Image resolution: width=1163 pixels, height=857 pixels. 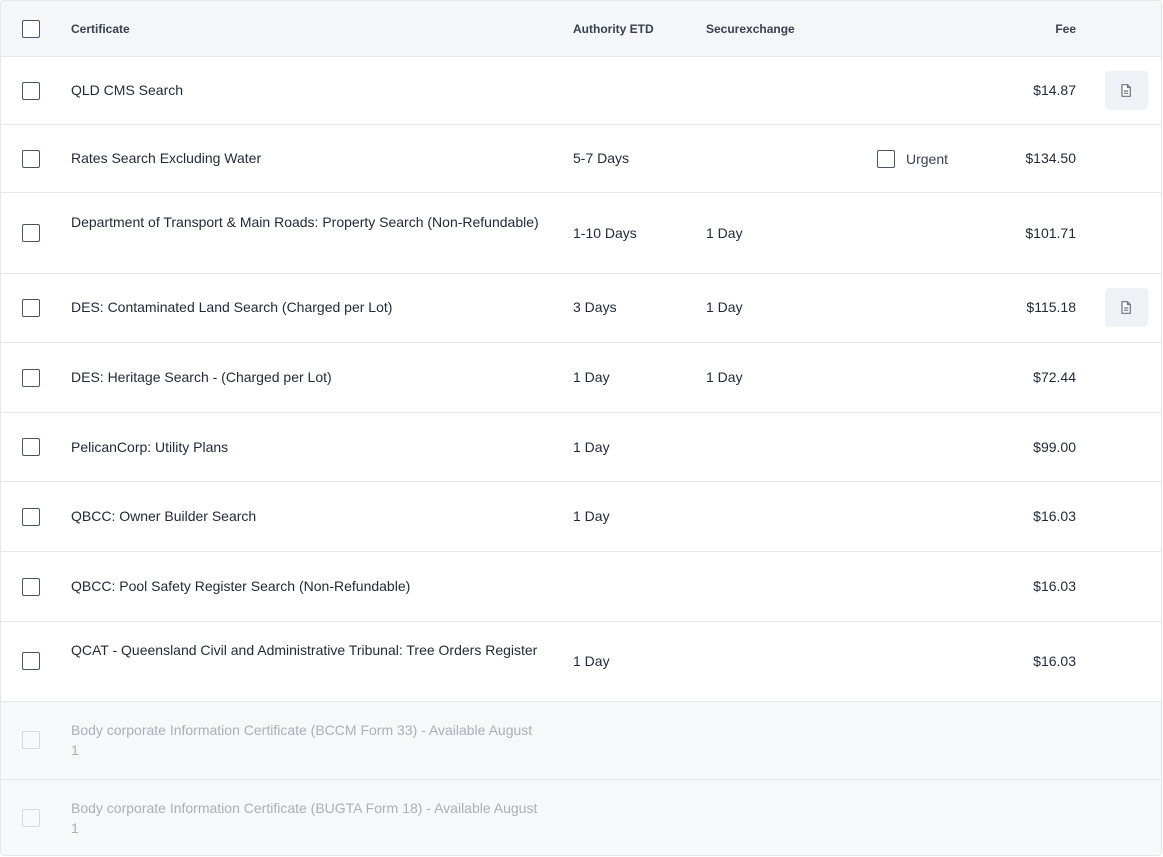 What do you see at coordinates (1050, 233) in the screenshot?
I see `fee-value: $101.71` at bounding box center [1050, 233].